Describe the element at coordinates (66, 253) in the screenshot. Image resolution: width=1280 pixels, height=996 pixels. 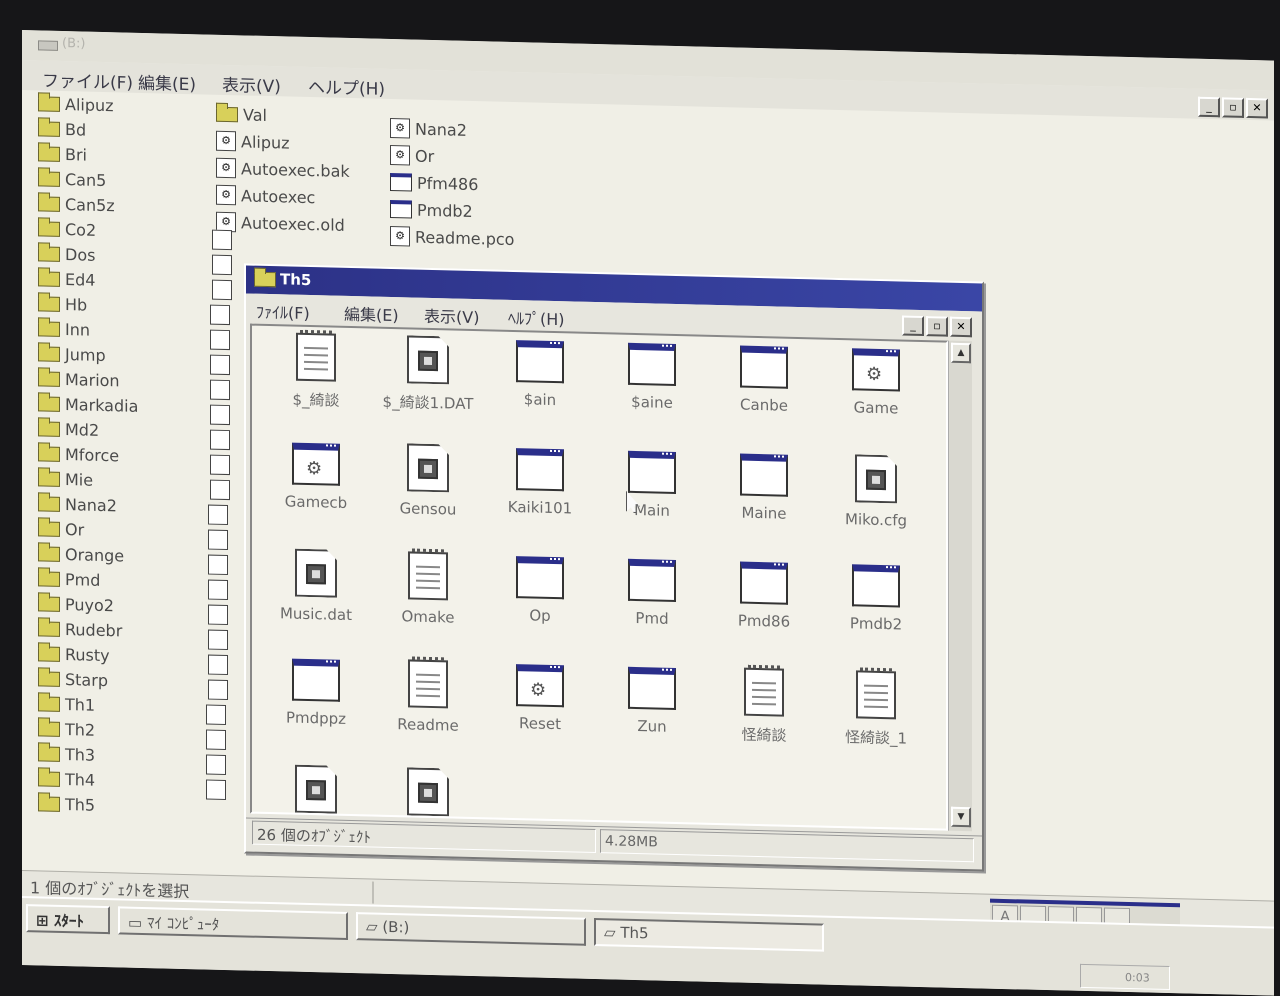
I see `folder-item: Dos` at that location.